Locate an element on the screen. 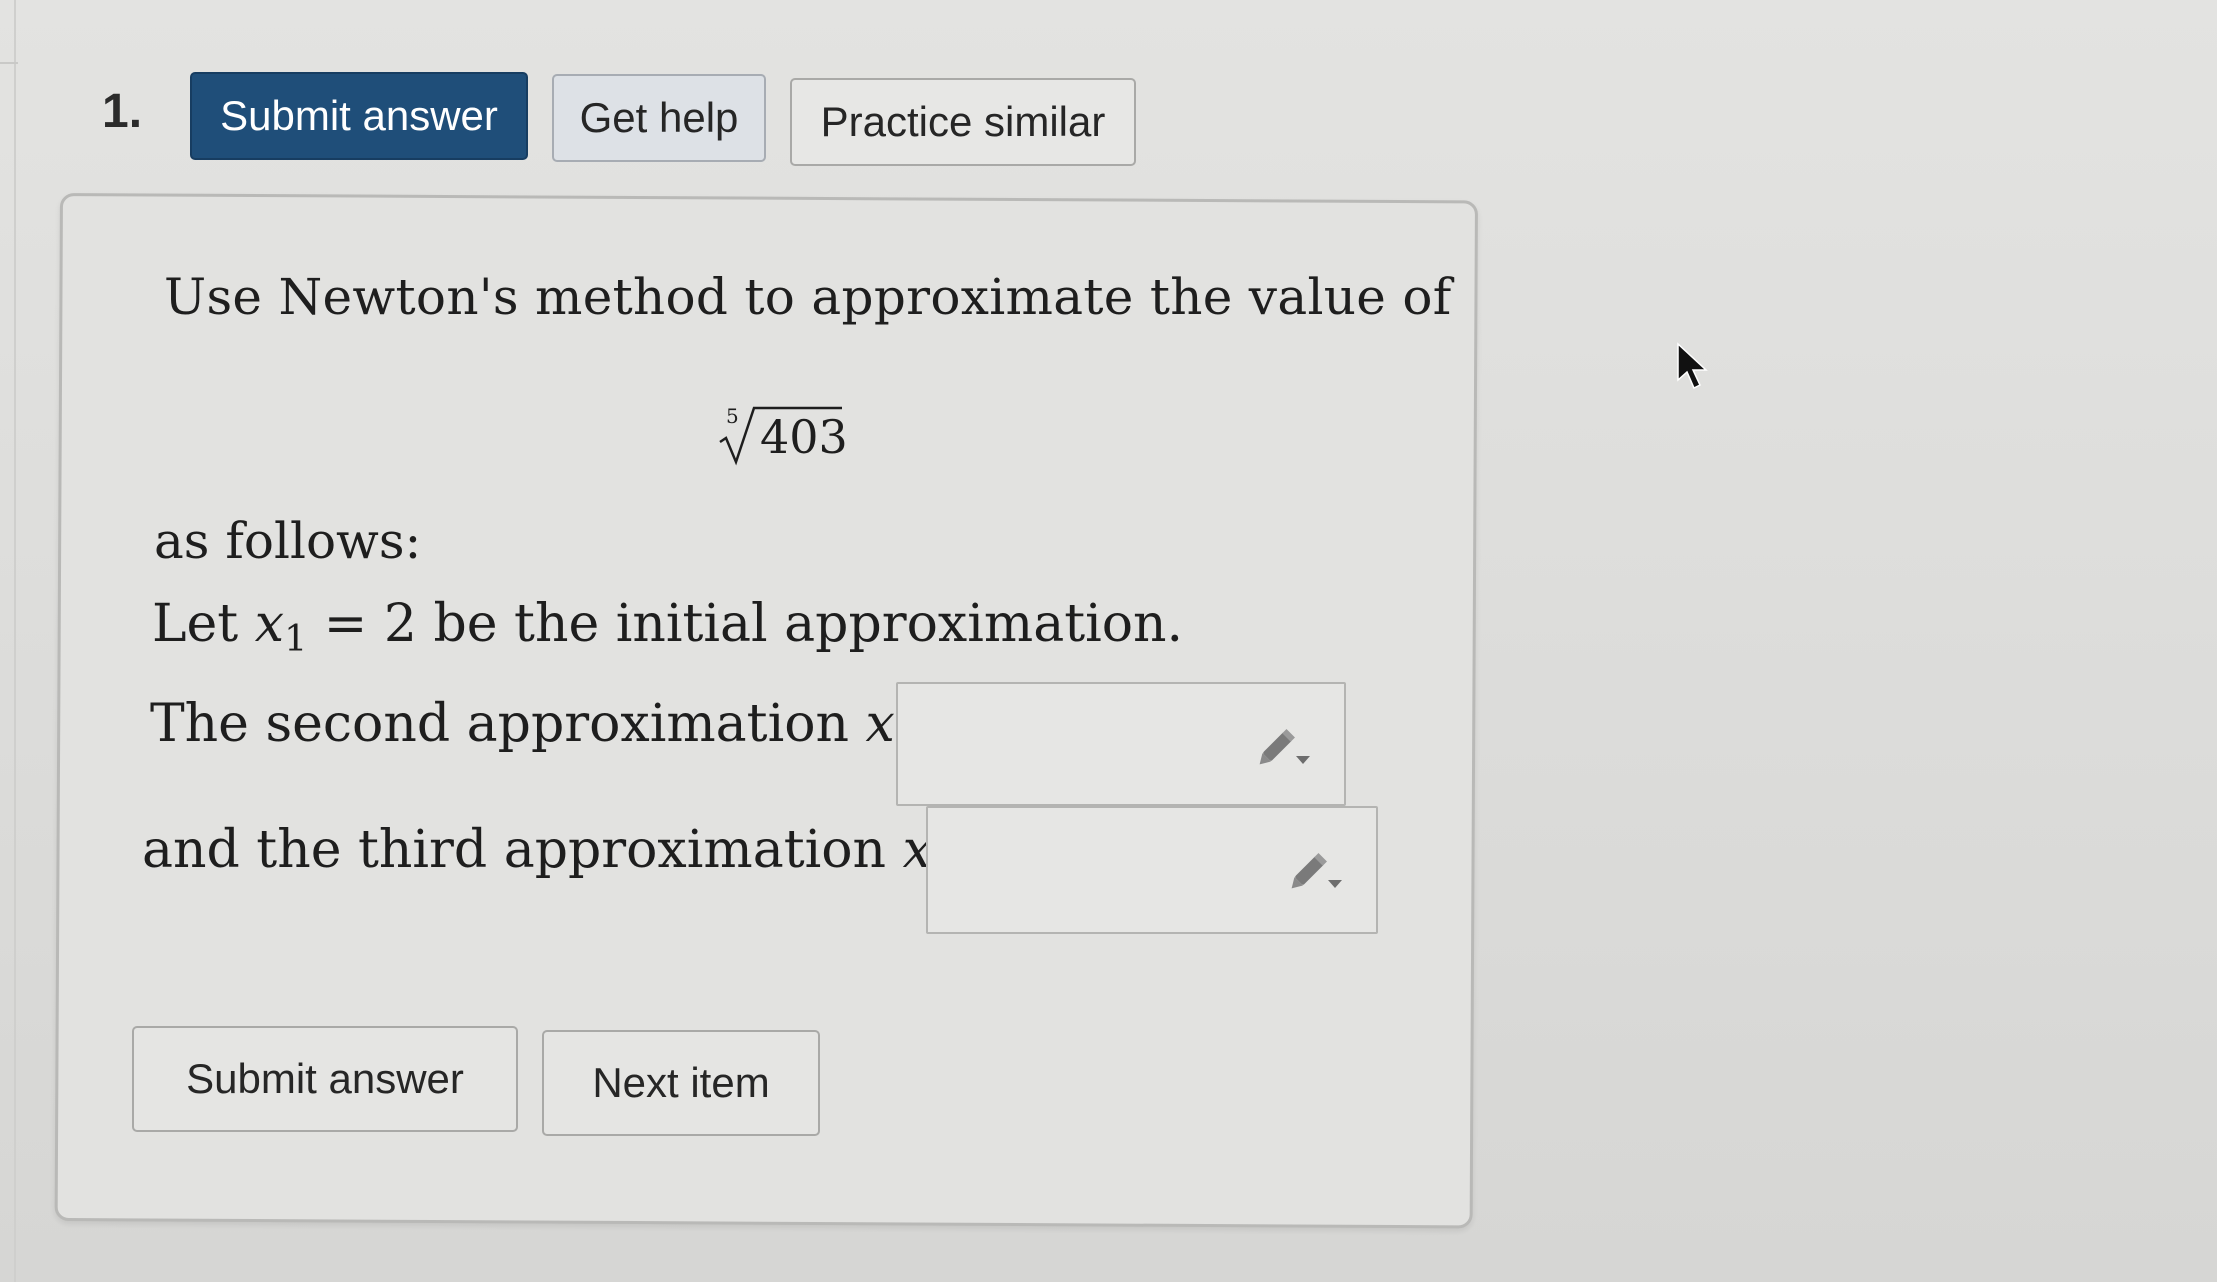 The height and width of the screenshot is (1282, 2217). second-approximation-input is located at coordinates (1060, 745).